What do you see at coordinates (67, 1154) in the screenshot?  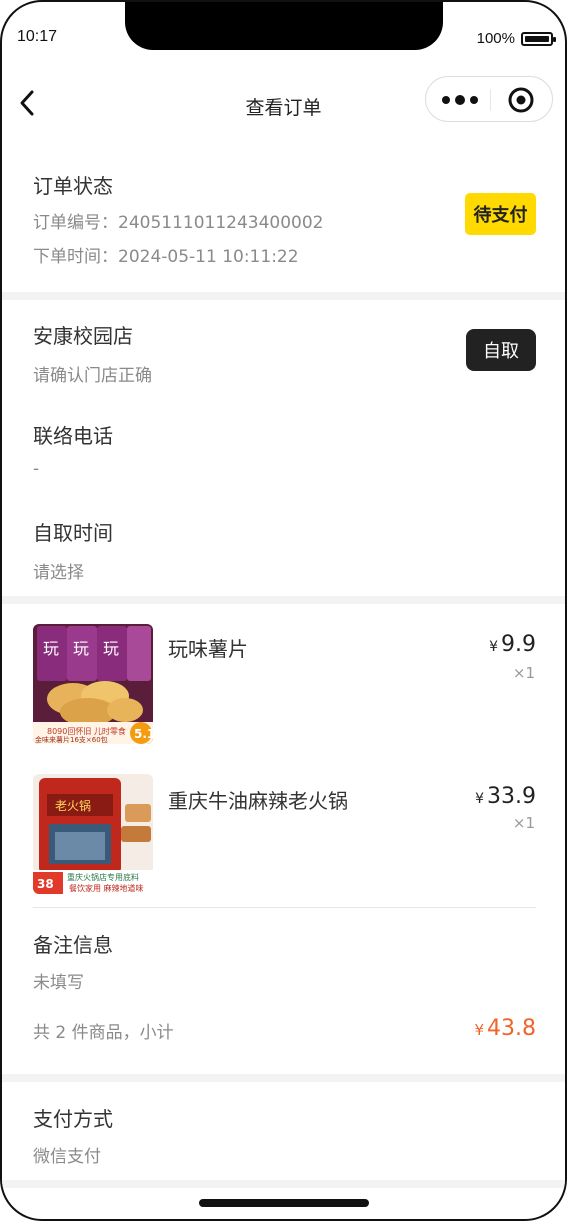 I see `payment-value: 微信支付` at bounding box center [67, 1154].